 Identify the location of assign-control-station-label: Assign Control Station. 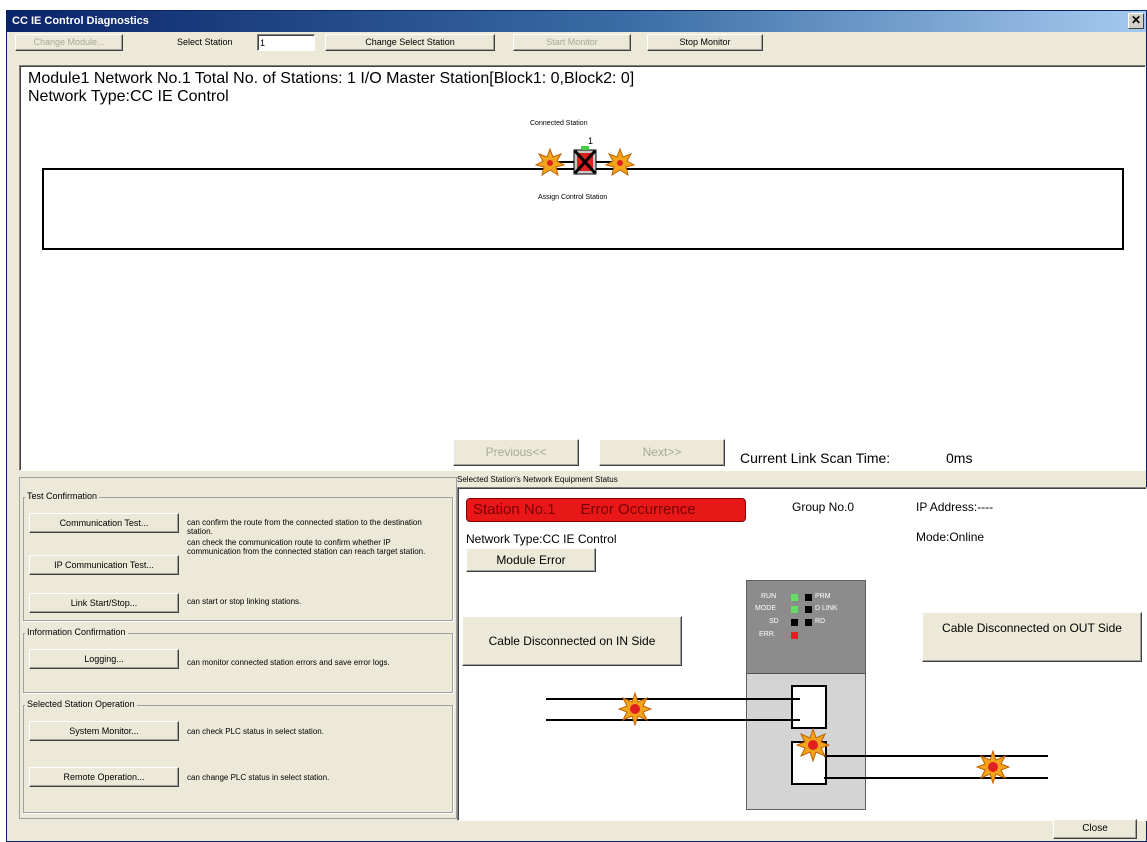
(573, 197).